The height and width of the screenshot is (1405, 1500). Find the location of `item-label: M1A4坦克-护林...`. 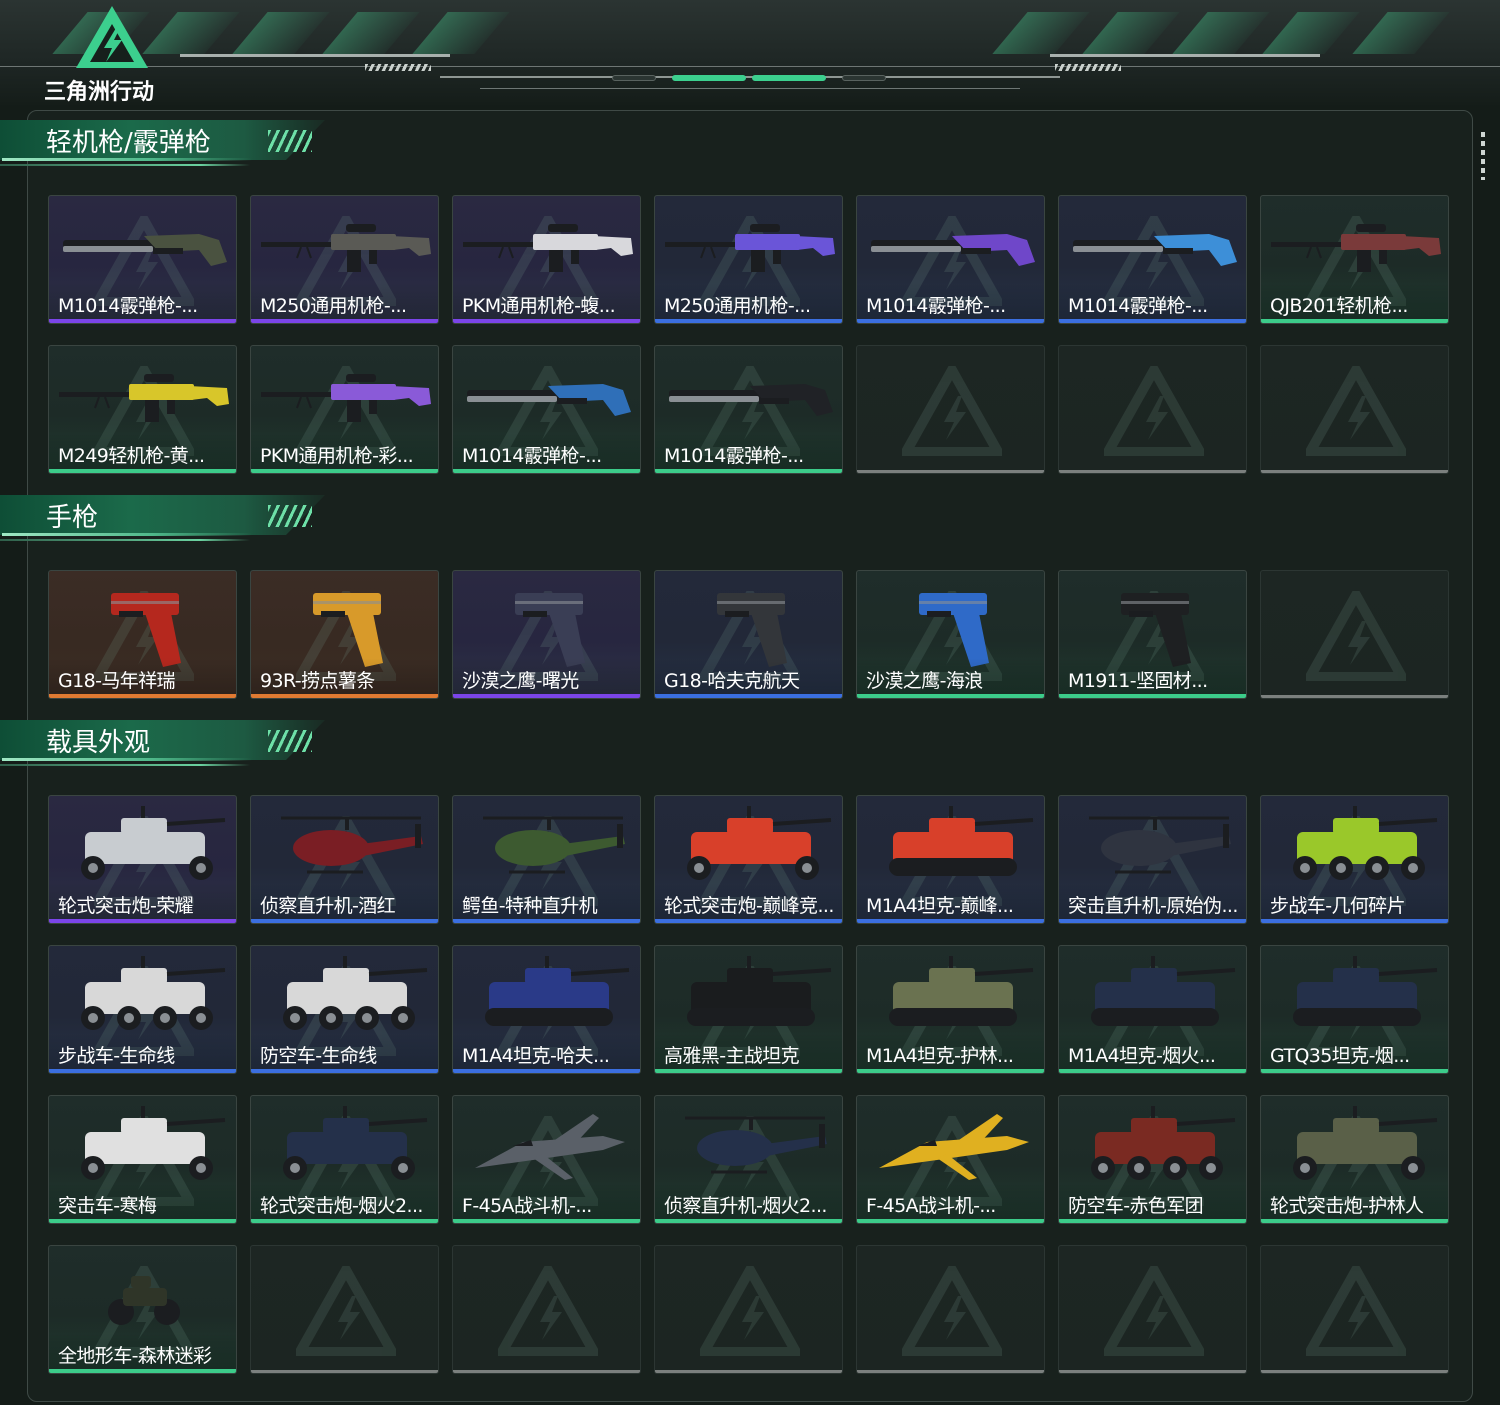

item-label: M1A4坦克-护林... is located at coordinates (940, 1056).